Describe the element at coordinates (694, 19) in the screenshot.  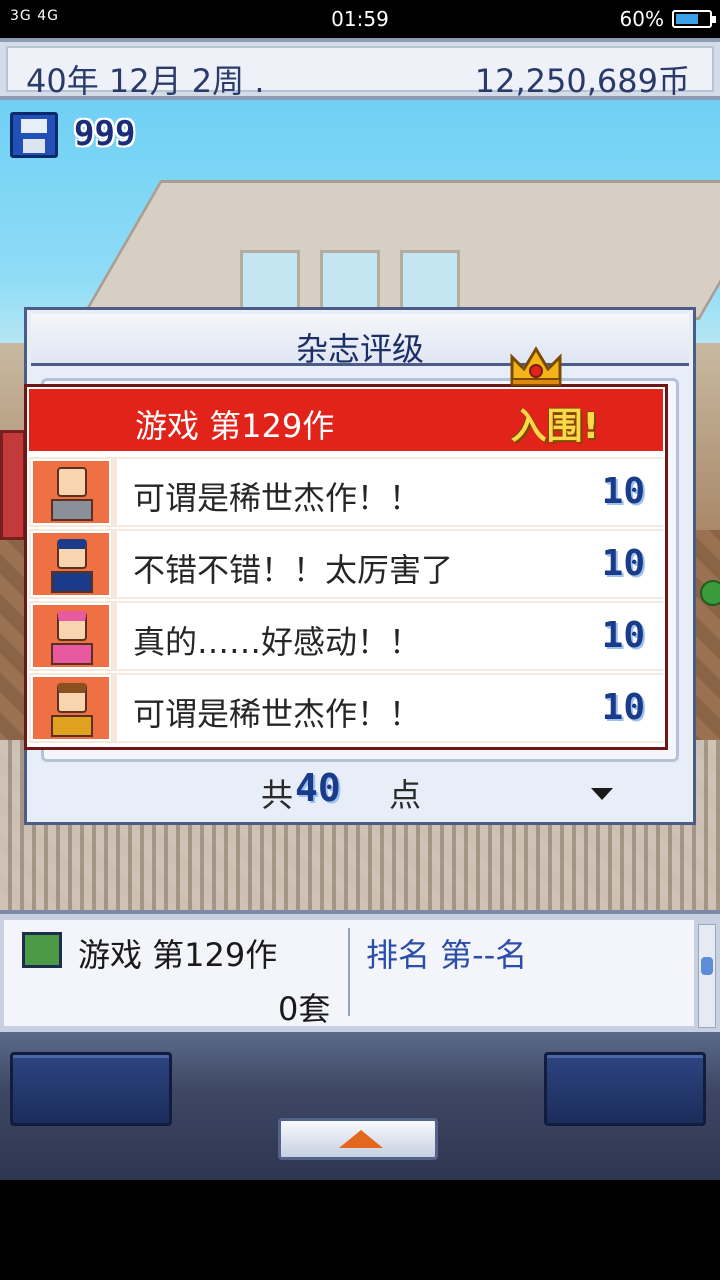
I see `battery-icon` at that location.